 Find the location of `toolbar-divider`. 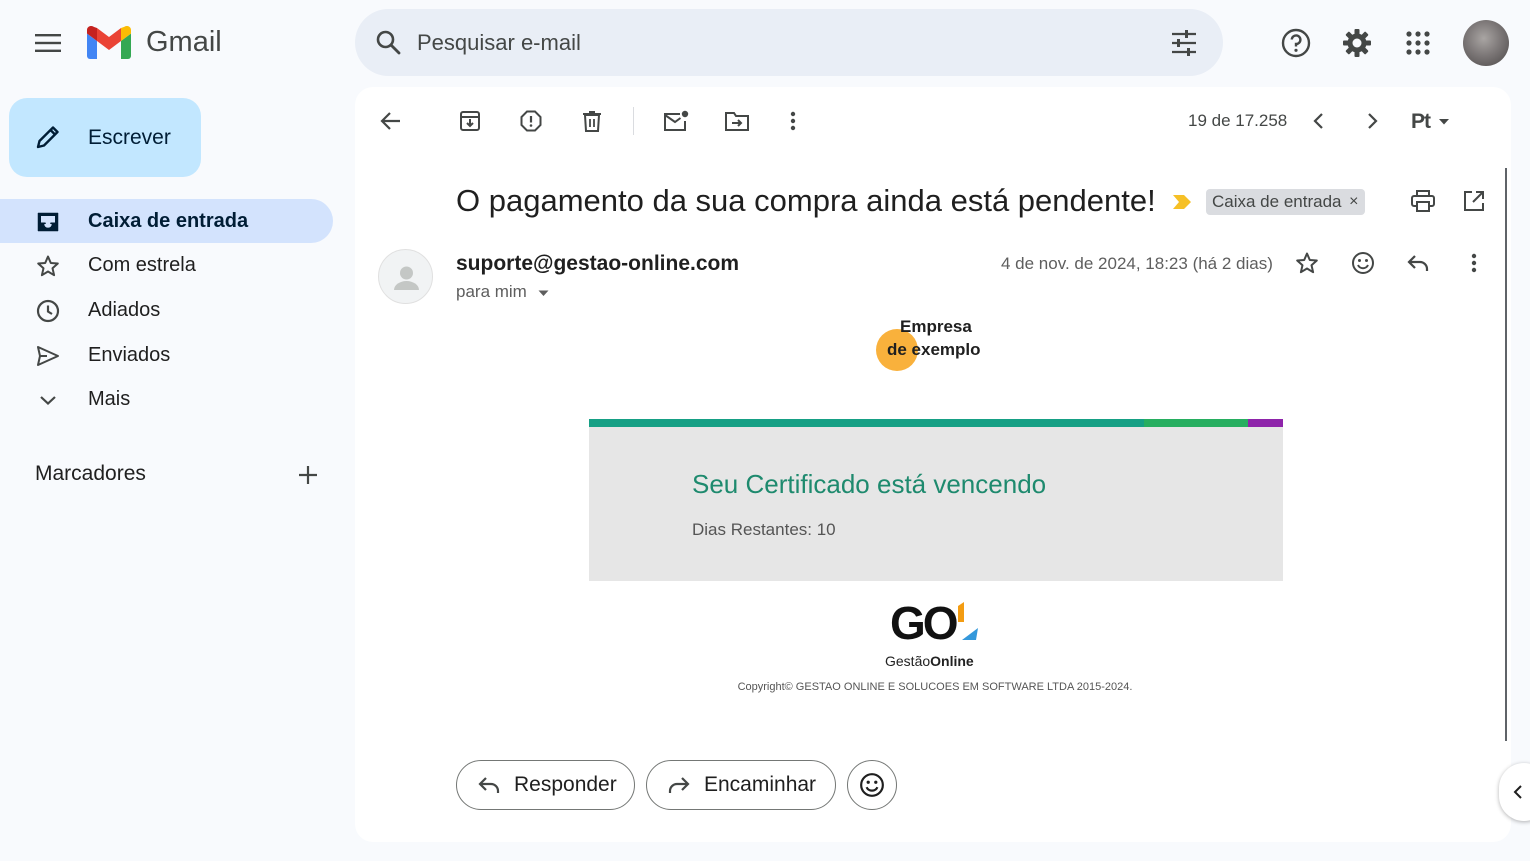

toolbar-divider is located at coordinates (633, 121).